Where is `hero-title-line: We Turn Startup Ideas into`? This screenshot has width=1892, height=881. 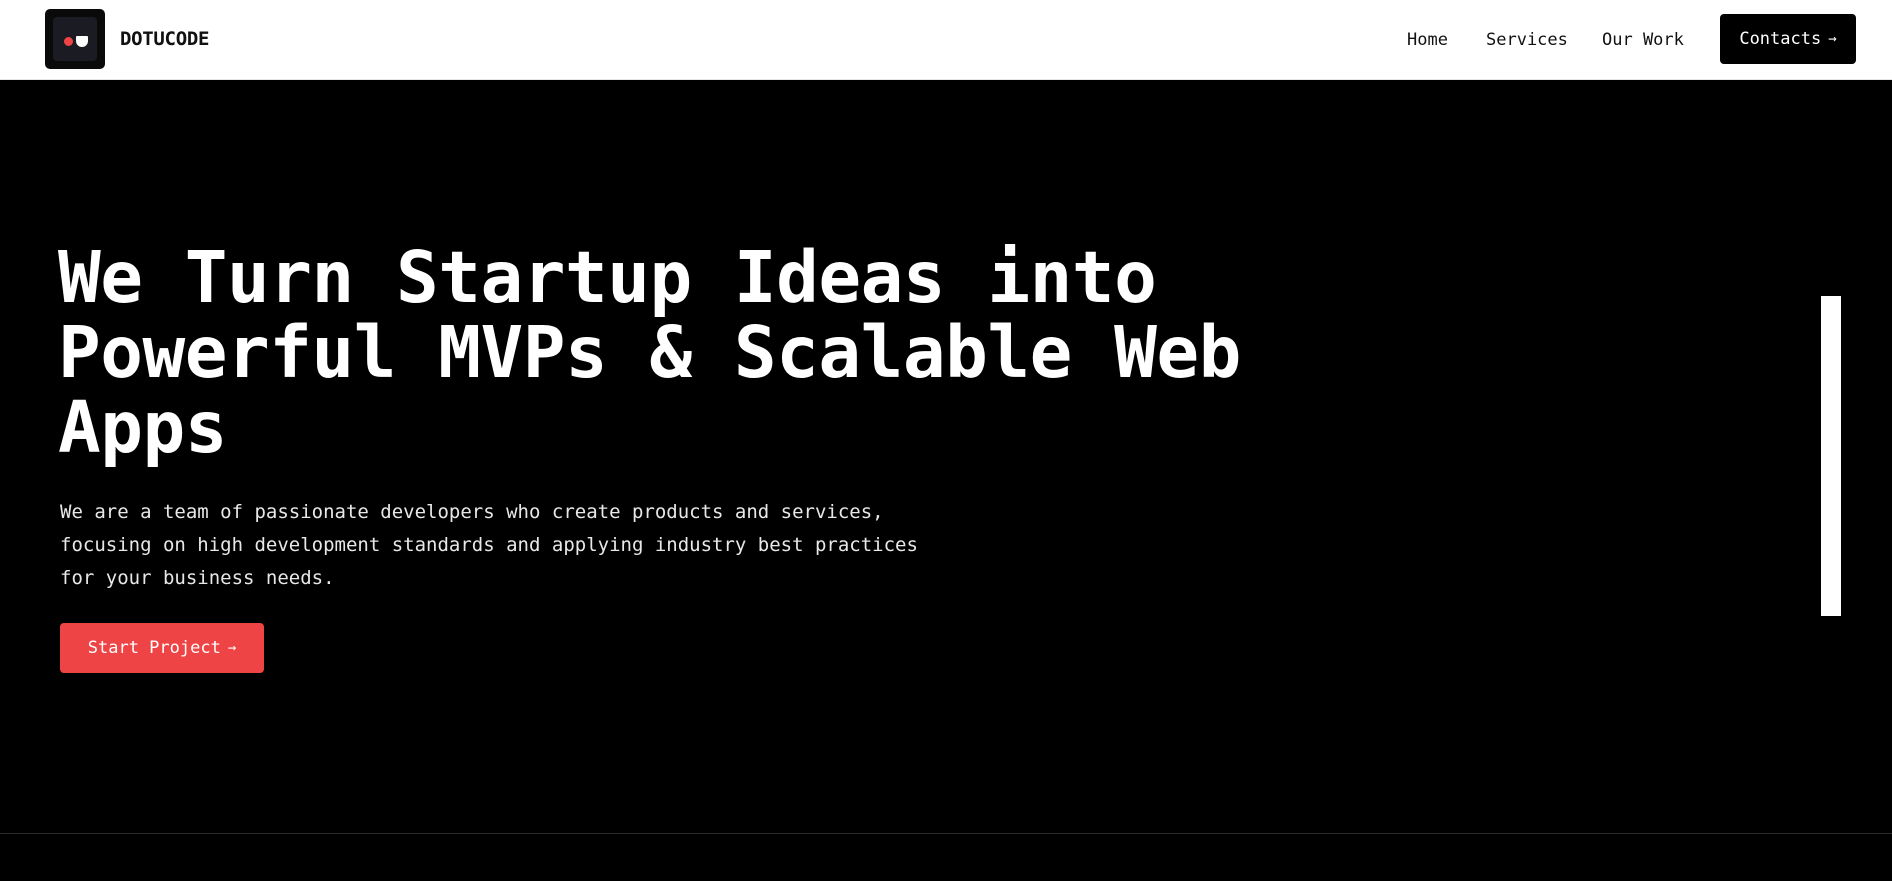
hero-title-line: We Turn Startup Ideas into is located at coordinates (607, 277).